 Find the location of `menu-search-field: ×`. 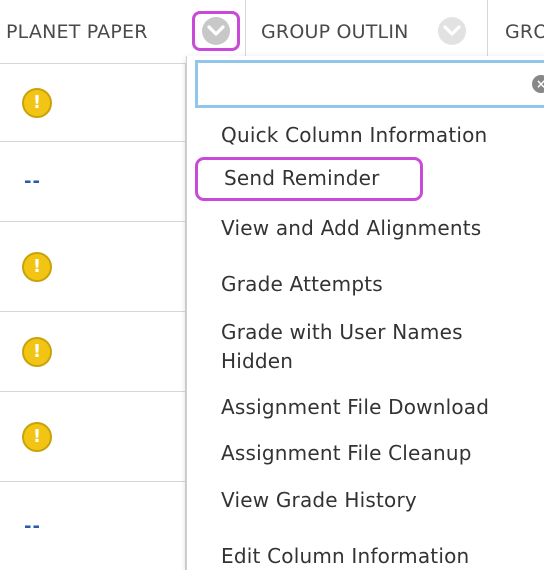

menu-search-field: × is located at coordinates (369, 84).